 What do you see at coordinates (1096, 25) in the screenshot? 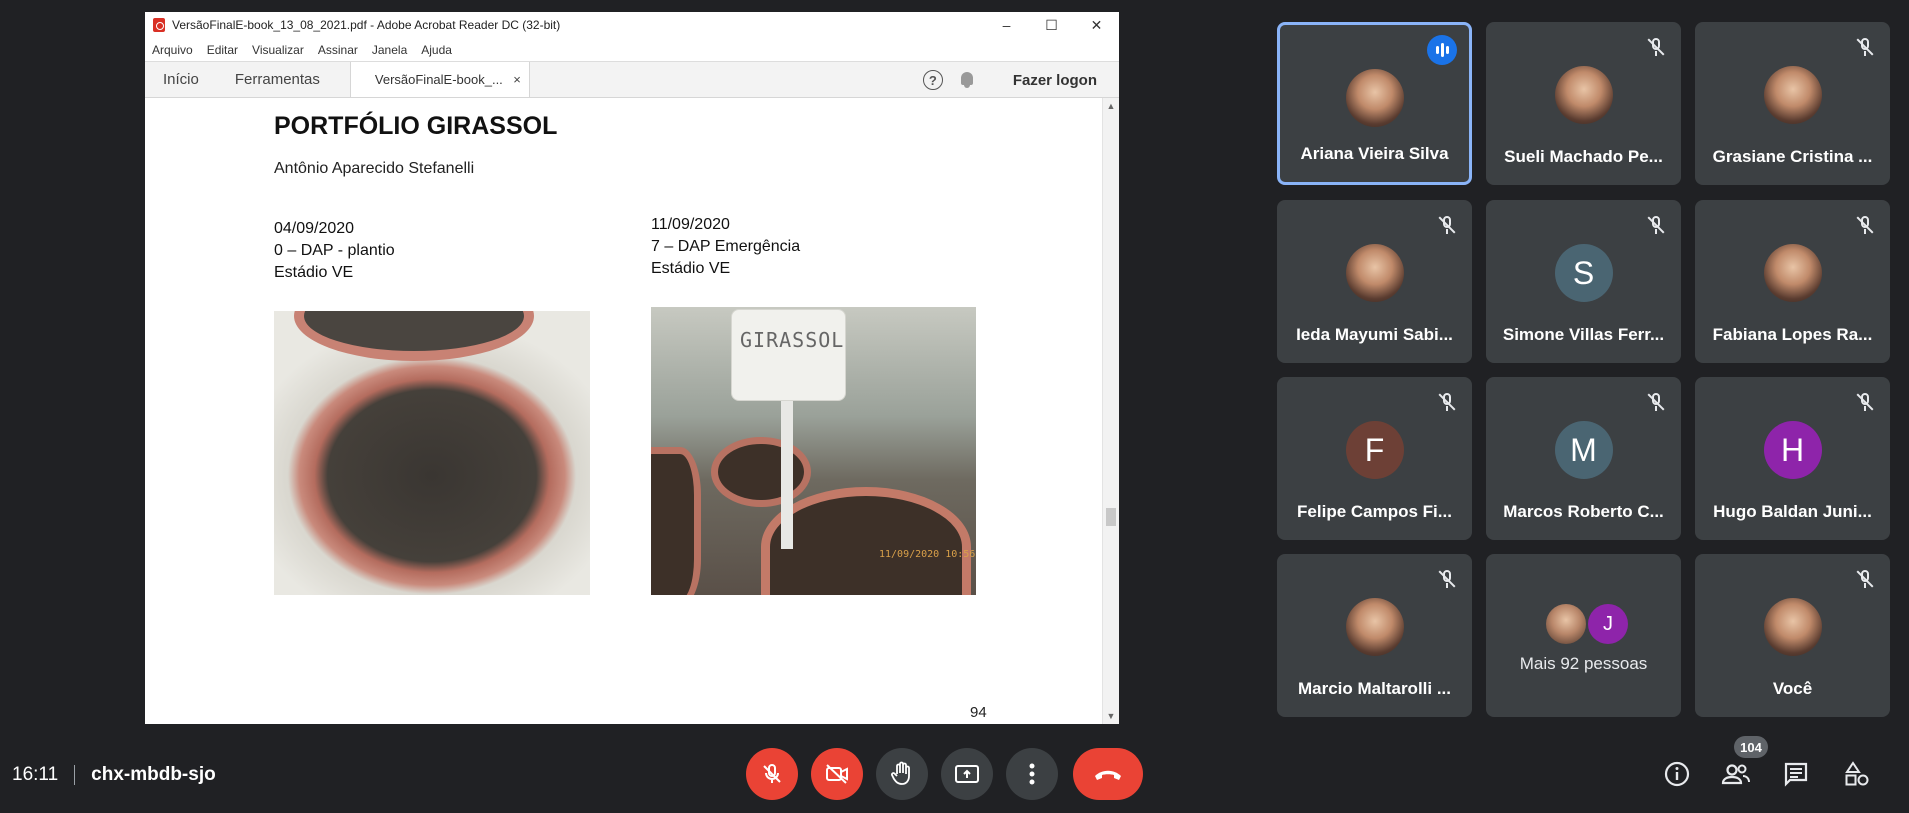
I see `close-icon: ✕` at bounding box center [1096, 25].